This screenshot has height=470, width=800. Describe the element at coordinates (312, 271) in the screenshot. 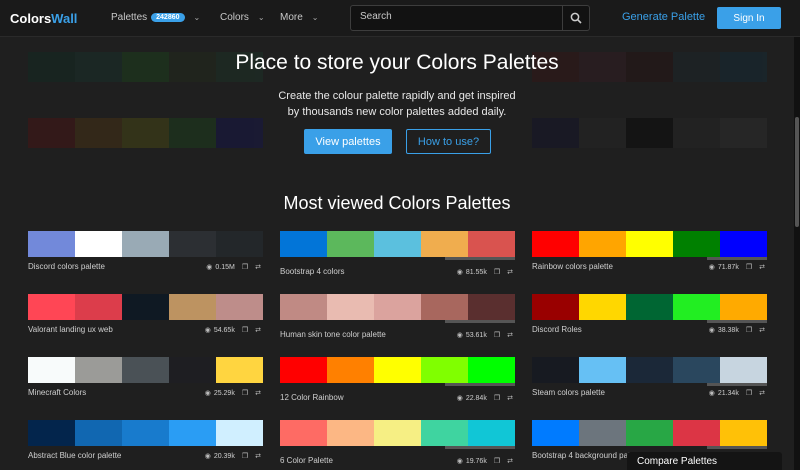

I see `palette-name: Bootstrap 4 colors` at that location.